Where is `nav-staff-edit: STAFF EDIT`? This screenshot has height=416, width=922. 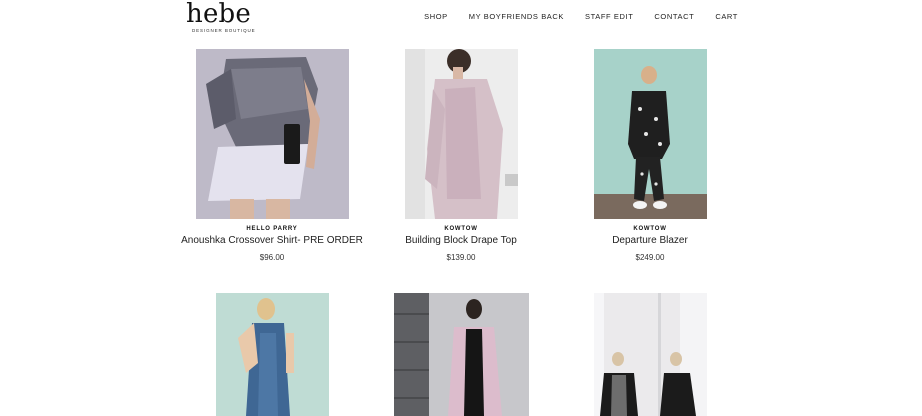
nav-staff-edit: STAFF EDIT is located at coordinates (609, 16).